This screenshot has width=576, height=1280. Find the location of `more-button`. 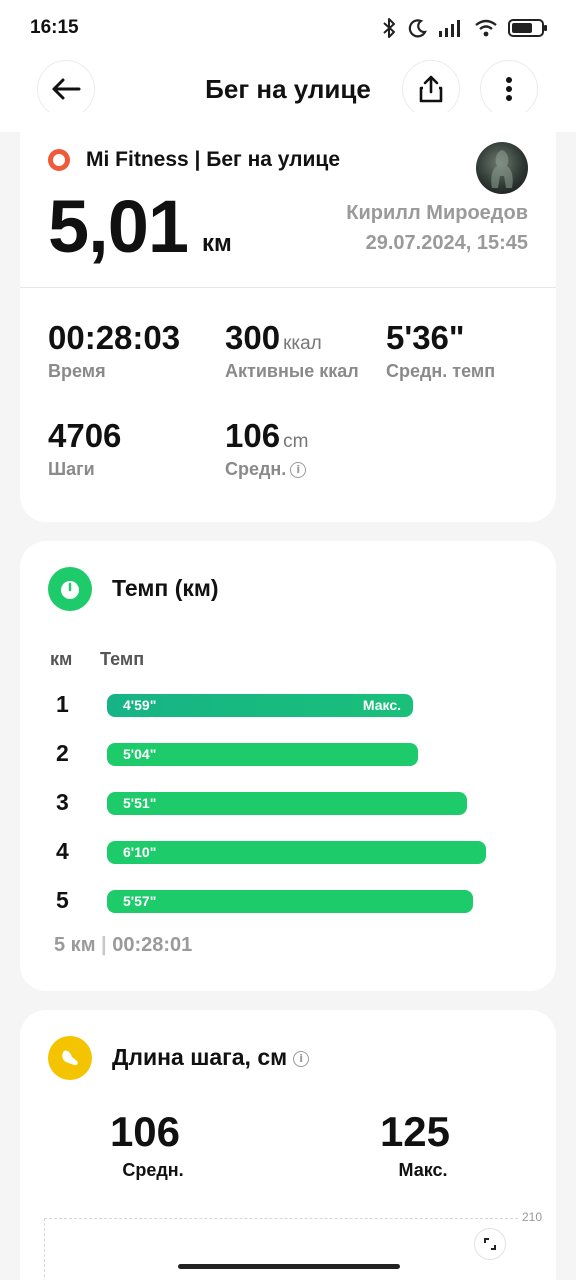

more-button is located at coordinates (509, 89).